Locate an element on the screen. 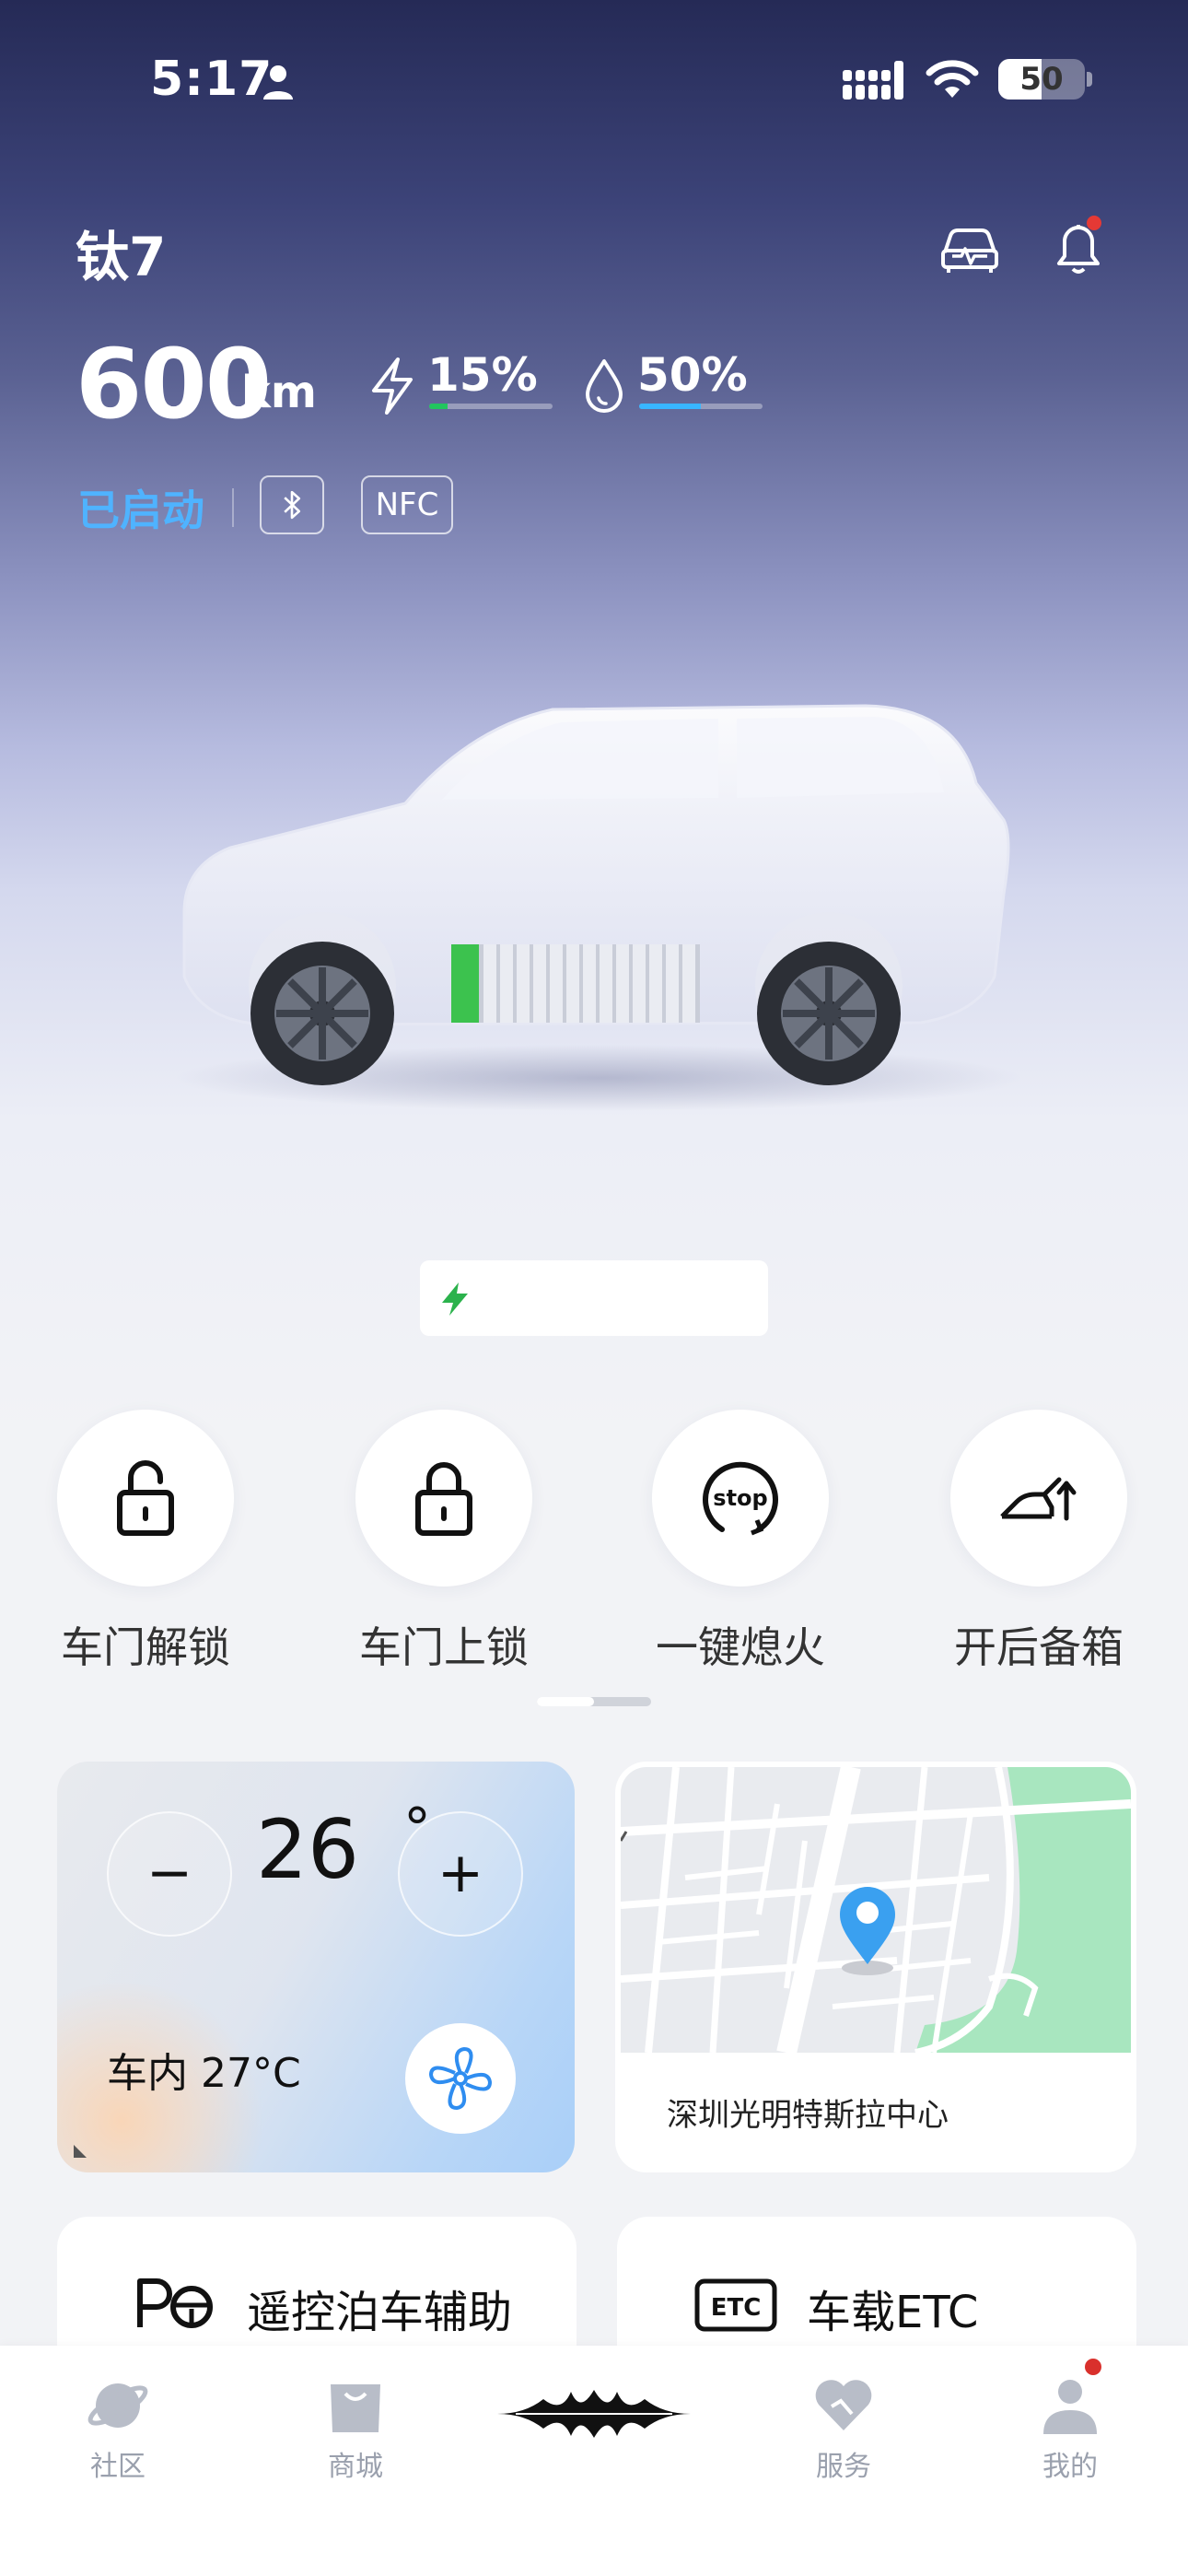 This screenshot has height=2576, width=1188. bottom-tab-bar: 社区 商城 服务 我的 is located at coordinates (594, 2461).